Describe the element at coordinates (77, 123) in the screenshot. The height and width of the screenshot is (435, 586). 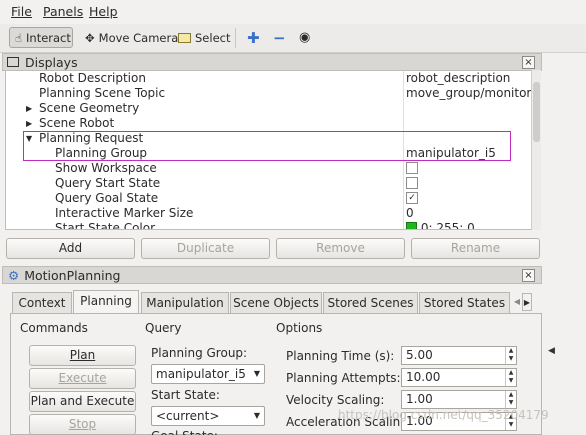
I see `tree-key: Scene Robot` at that location.